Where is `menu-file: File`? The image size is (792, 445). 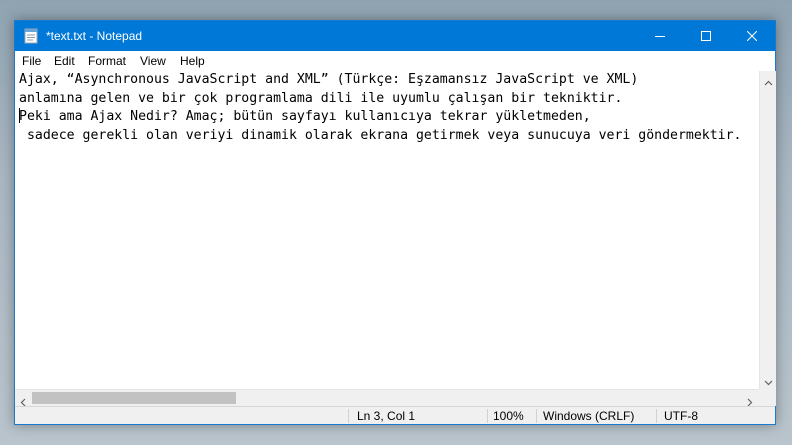 menu-file: File is located at coordinates (31, 61).